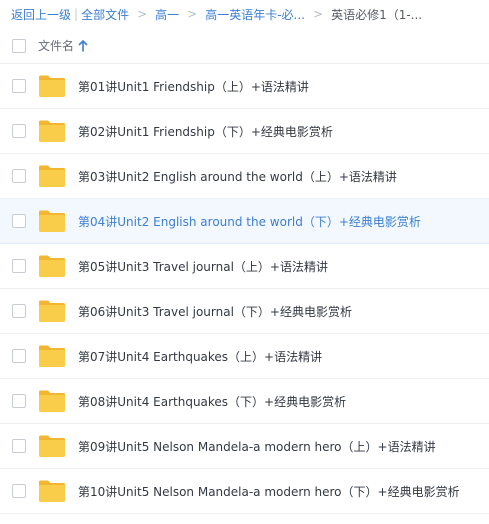 Image resolution: width=489 pixels, height=524 pixels. Describe the element at coordinates (215, 311) in the screenshot. I see `file-name-link: 第06讲Unit3 Travel journal（下）+经典电影赏析` at that location.